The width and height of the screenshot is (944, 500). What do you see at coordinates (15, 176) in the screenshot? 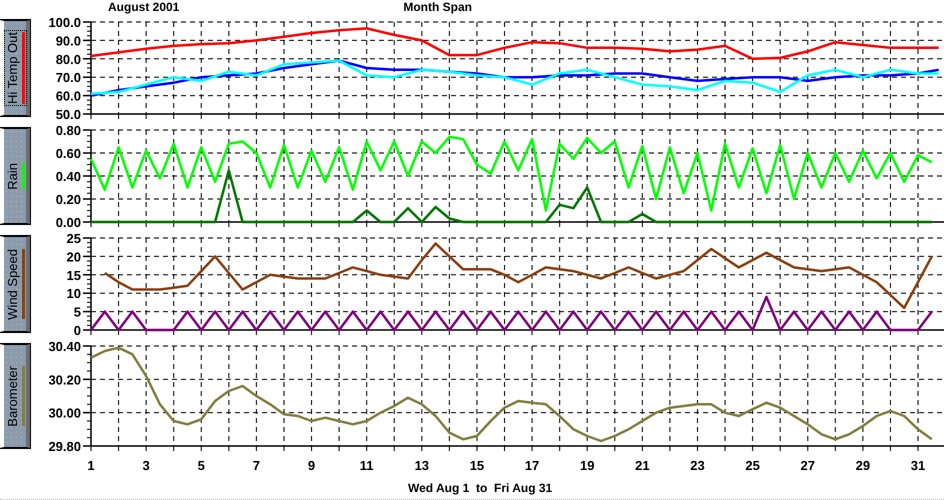
I see `series-button: Rain` at bounding box center [15, 176].